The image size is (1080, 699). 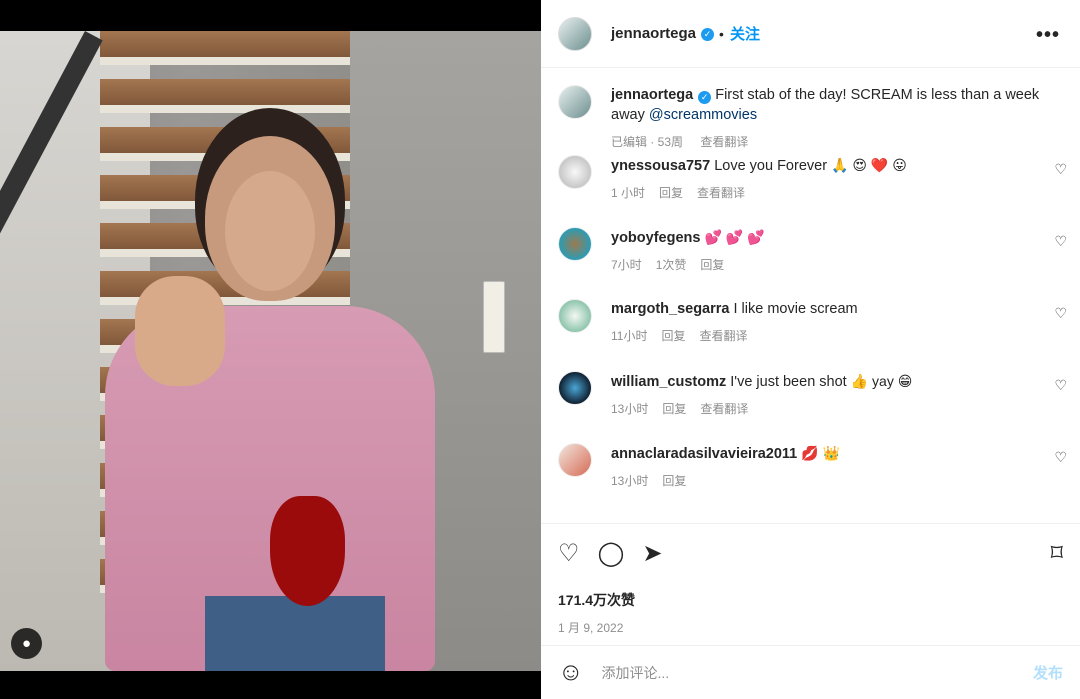 I want to click on comment-username: yoboyfegens, so click(x=655, y=238).